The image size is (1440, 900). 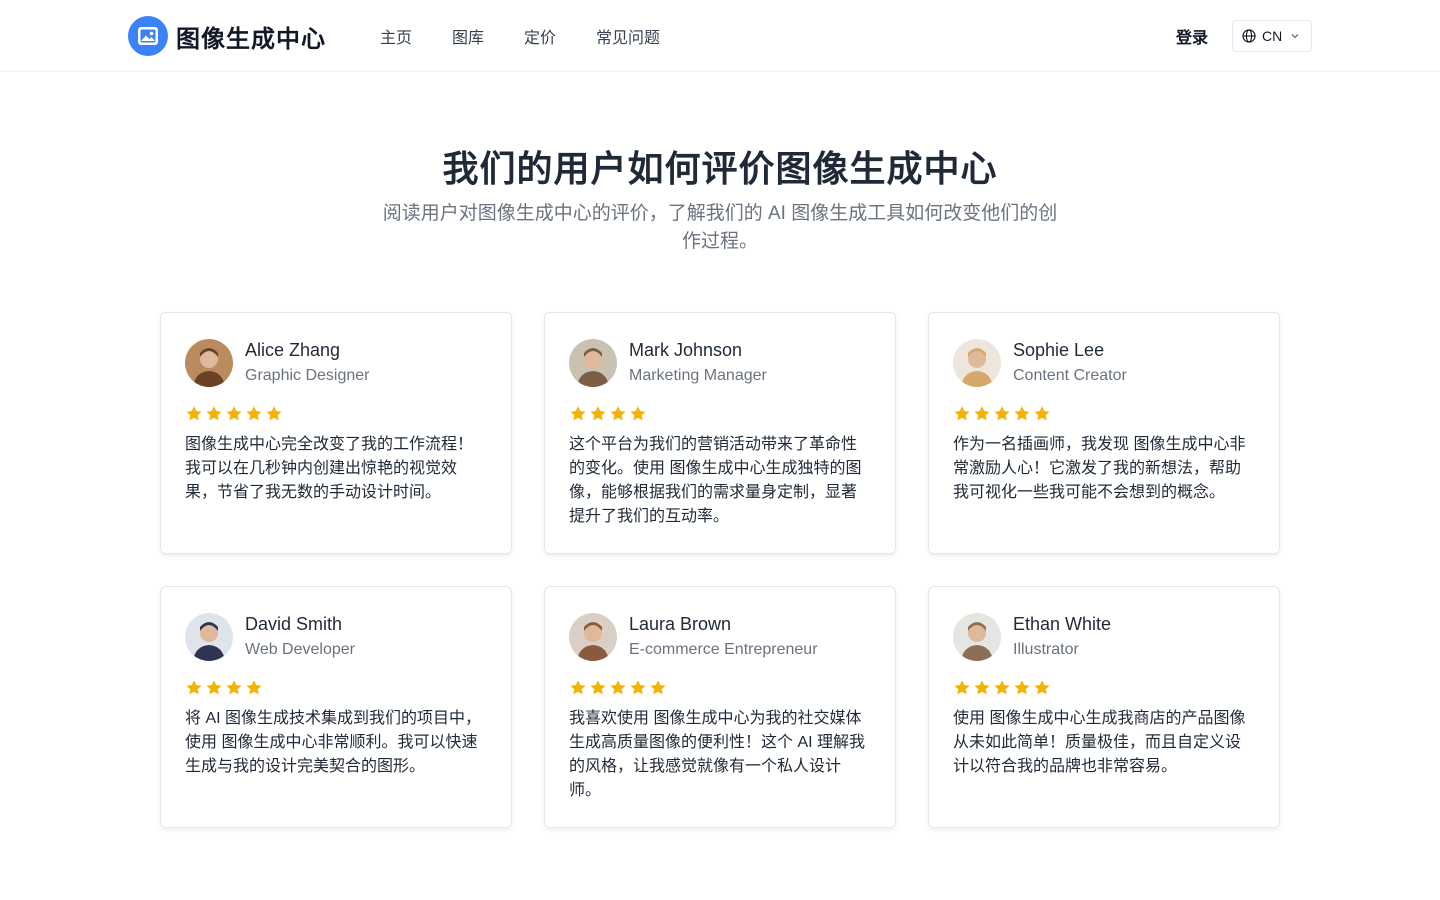 What do you see at coordinates (1295, 36) in the screenshot?
I see `chevron-down-icon` at bounding box center [1295, 36].